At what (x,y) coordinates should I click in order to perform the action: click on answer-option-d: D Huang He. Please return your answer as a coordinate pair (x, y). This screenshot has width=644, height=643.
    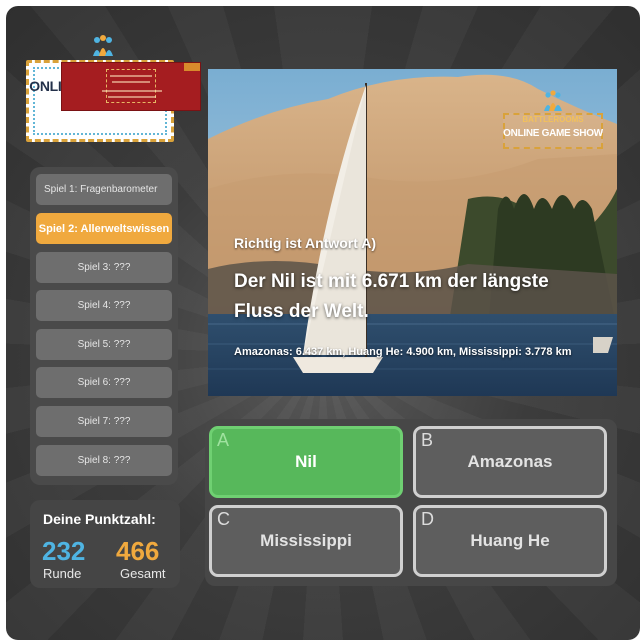
    Looking at the image, I should click on (510, 541).